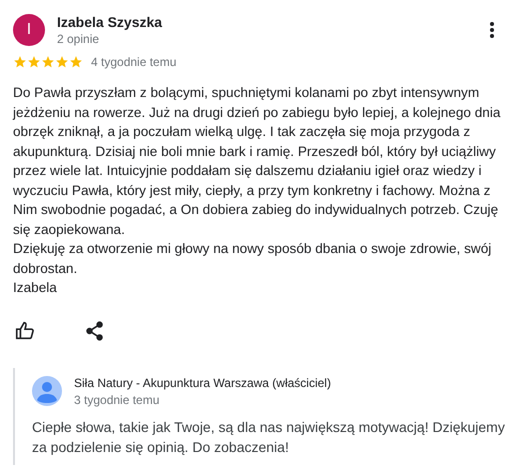 The height and width of the screenshot is (474, 516). I want to click on reviewer-name: Izabela Szyszka, so click(263, 22).